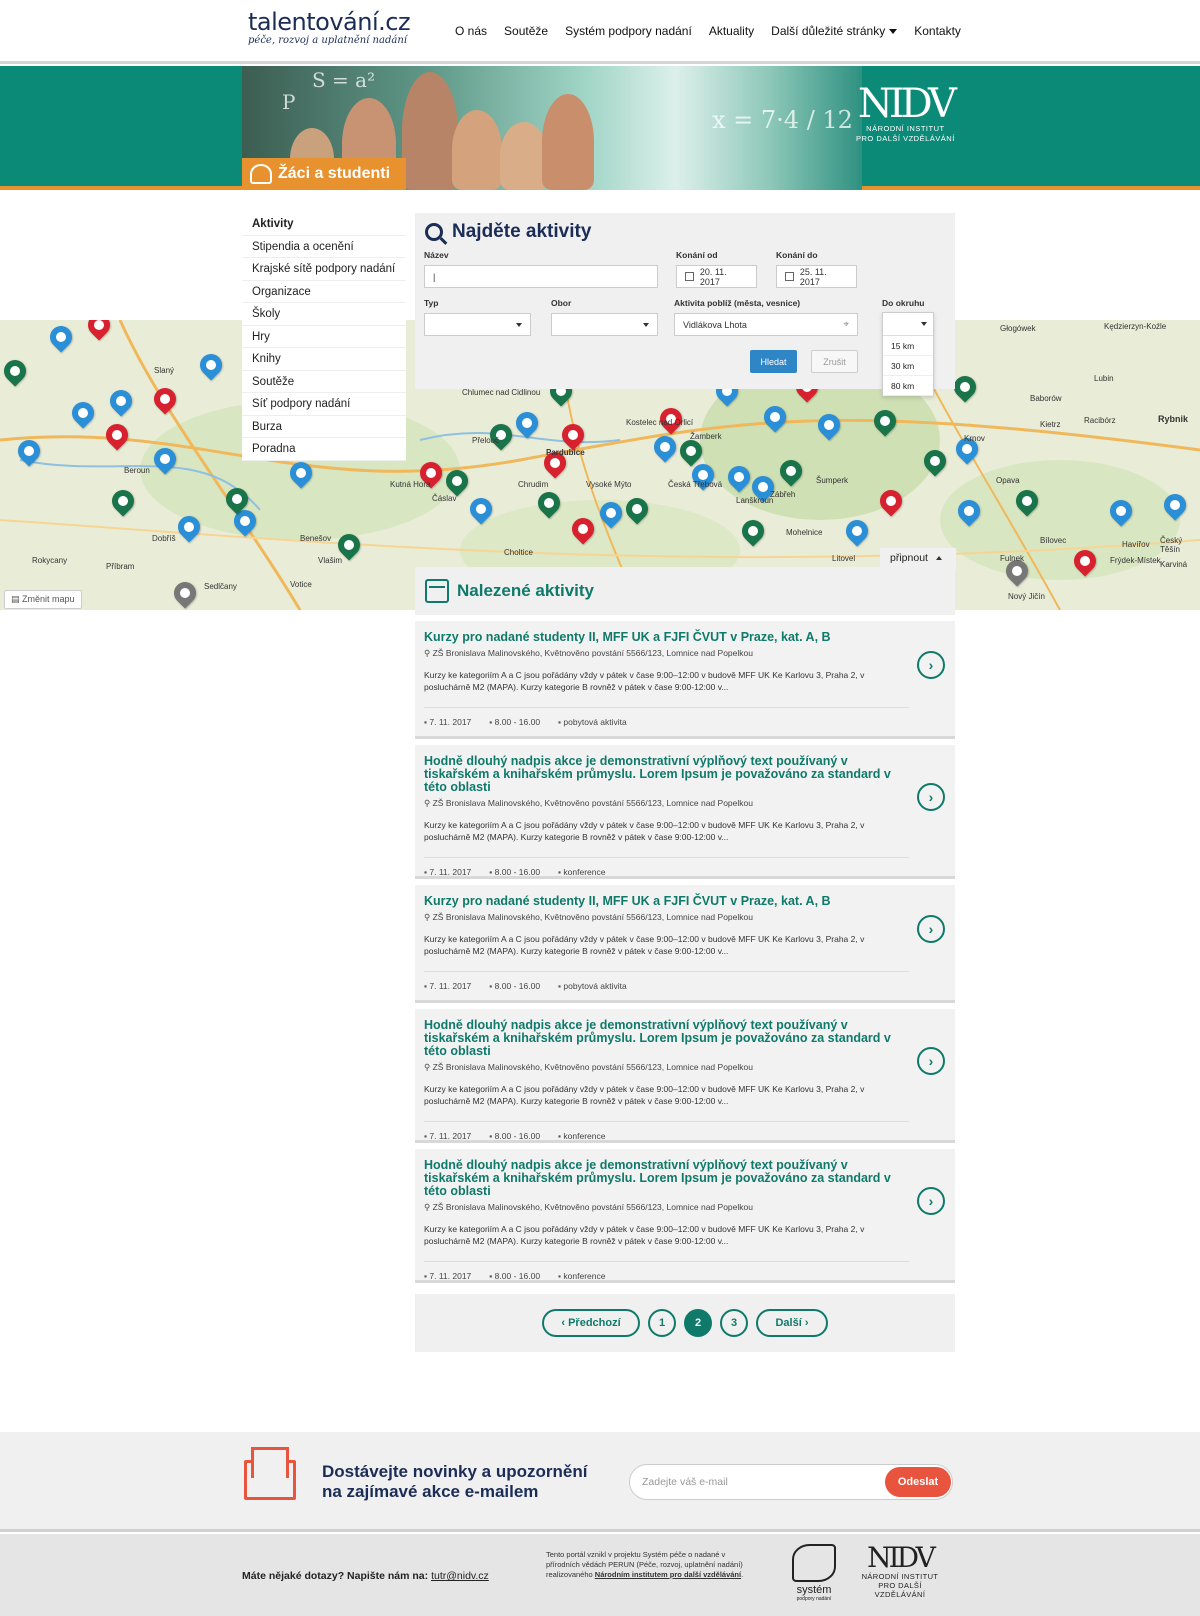 This screenshot has width=1200, height=1616. I want to click on city-label: Žamberk, so click(706, 436).